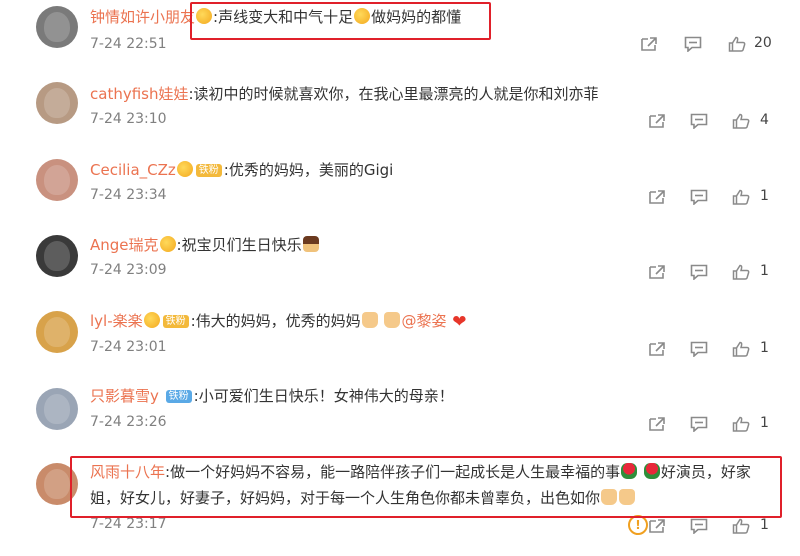 Image resolution: width=800 pixels, height=556 pixels. What do you see at coordinates (430, 245) in the screenshot?
I see `comment-line: Ange瑞克 :祝宝贝们生日快乐` at bounding box center [430, 245].